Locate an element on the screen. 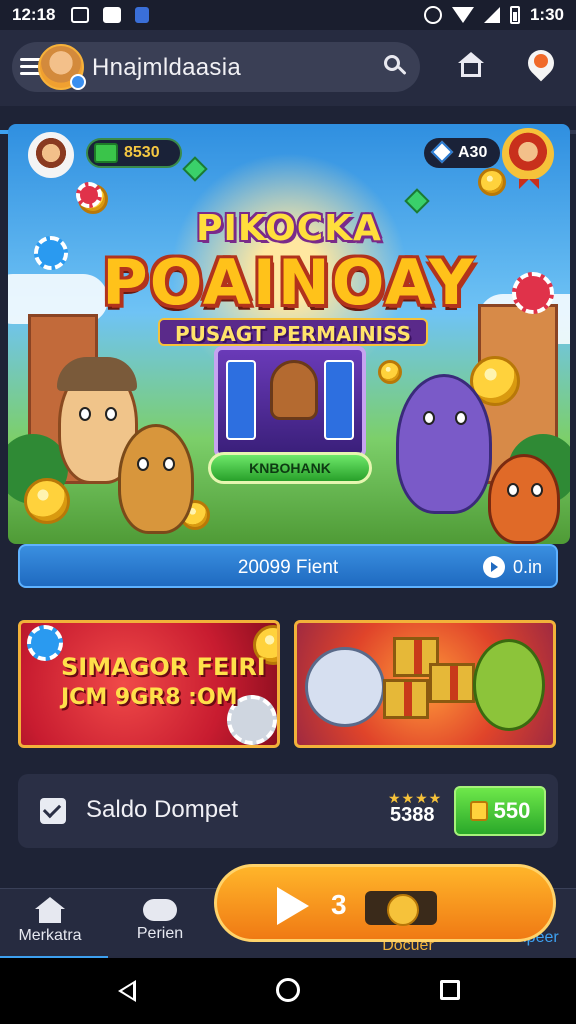 The image size is (576, 1024). diamond-icon is located at coordinates (442, 152).